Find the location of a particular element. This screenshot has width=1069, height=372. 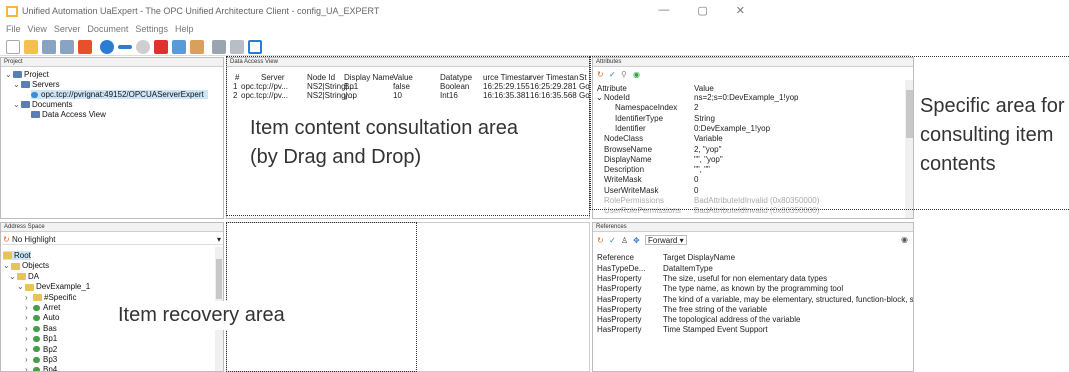

address-tree-item: › Bp2 is located at coordinates (41, 349).